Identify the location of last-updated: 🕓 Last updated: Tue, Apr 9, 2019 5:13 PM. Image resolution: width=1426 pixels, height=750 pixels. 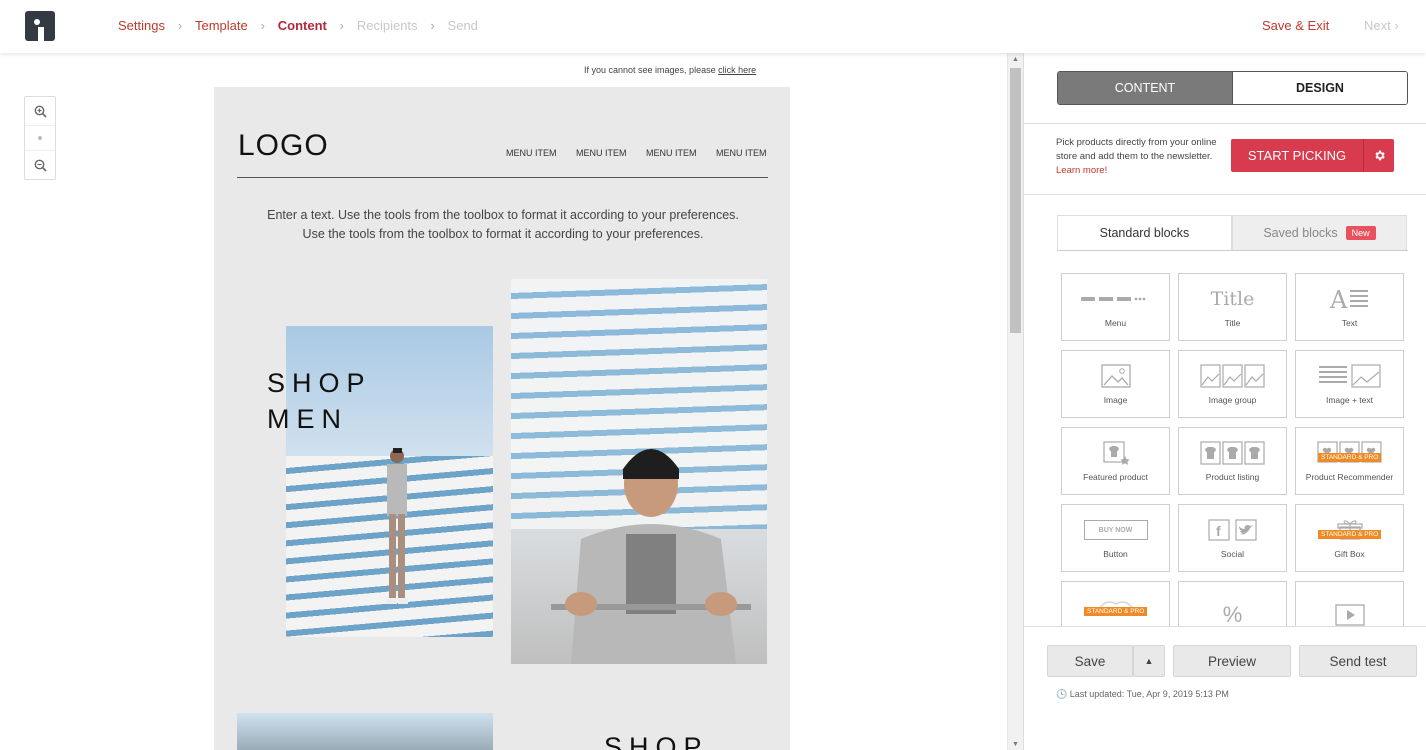
(1142, 694).